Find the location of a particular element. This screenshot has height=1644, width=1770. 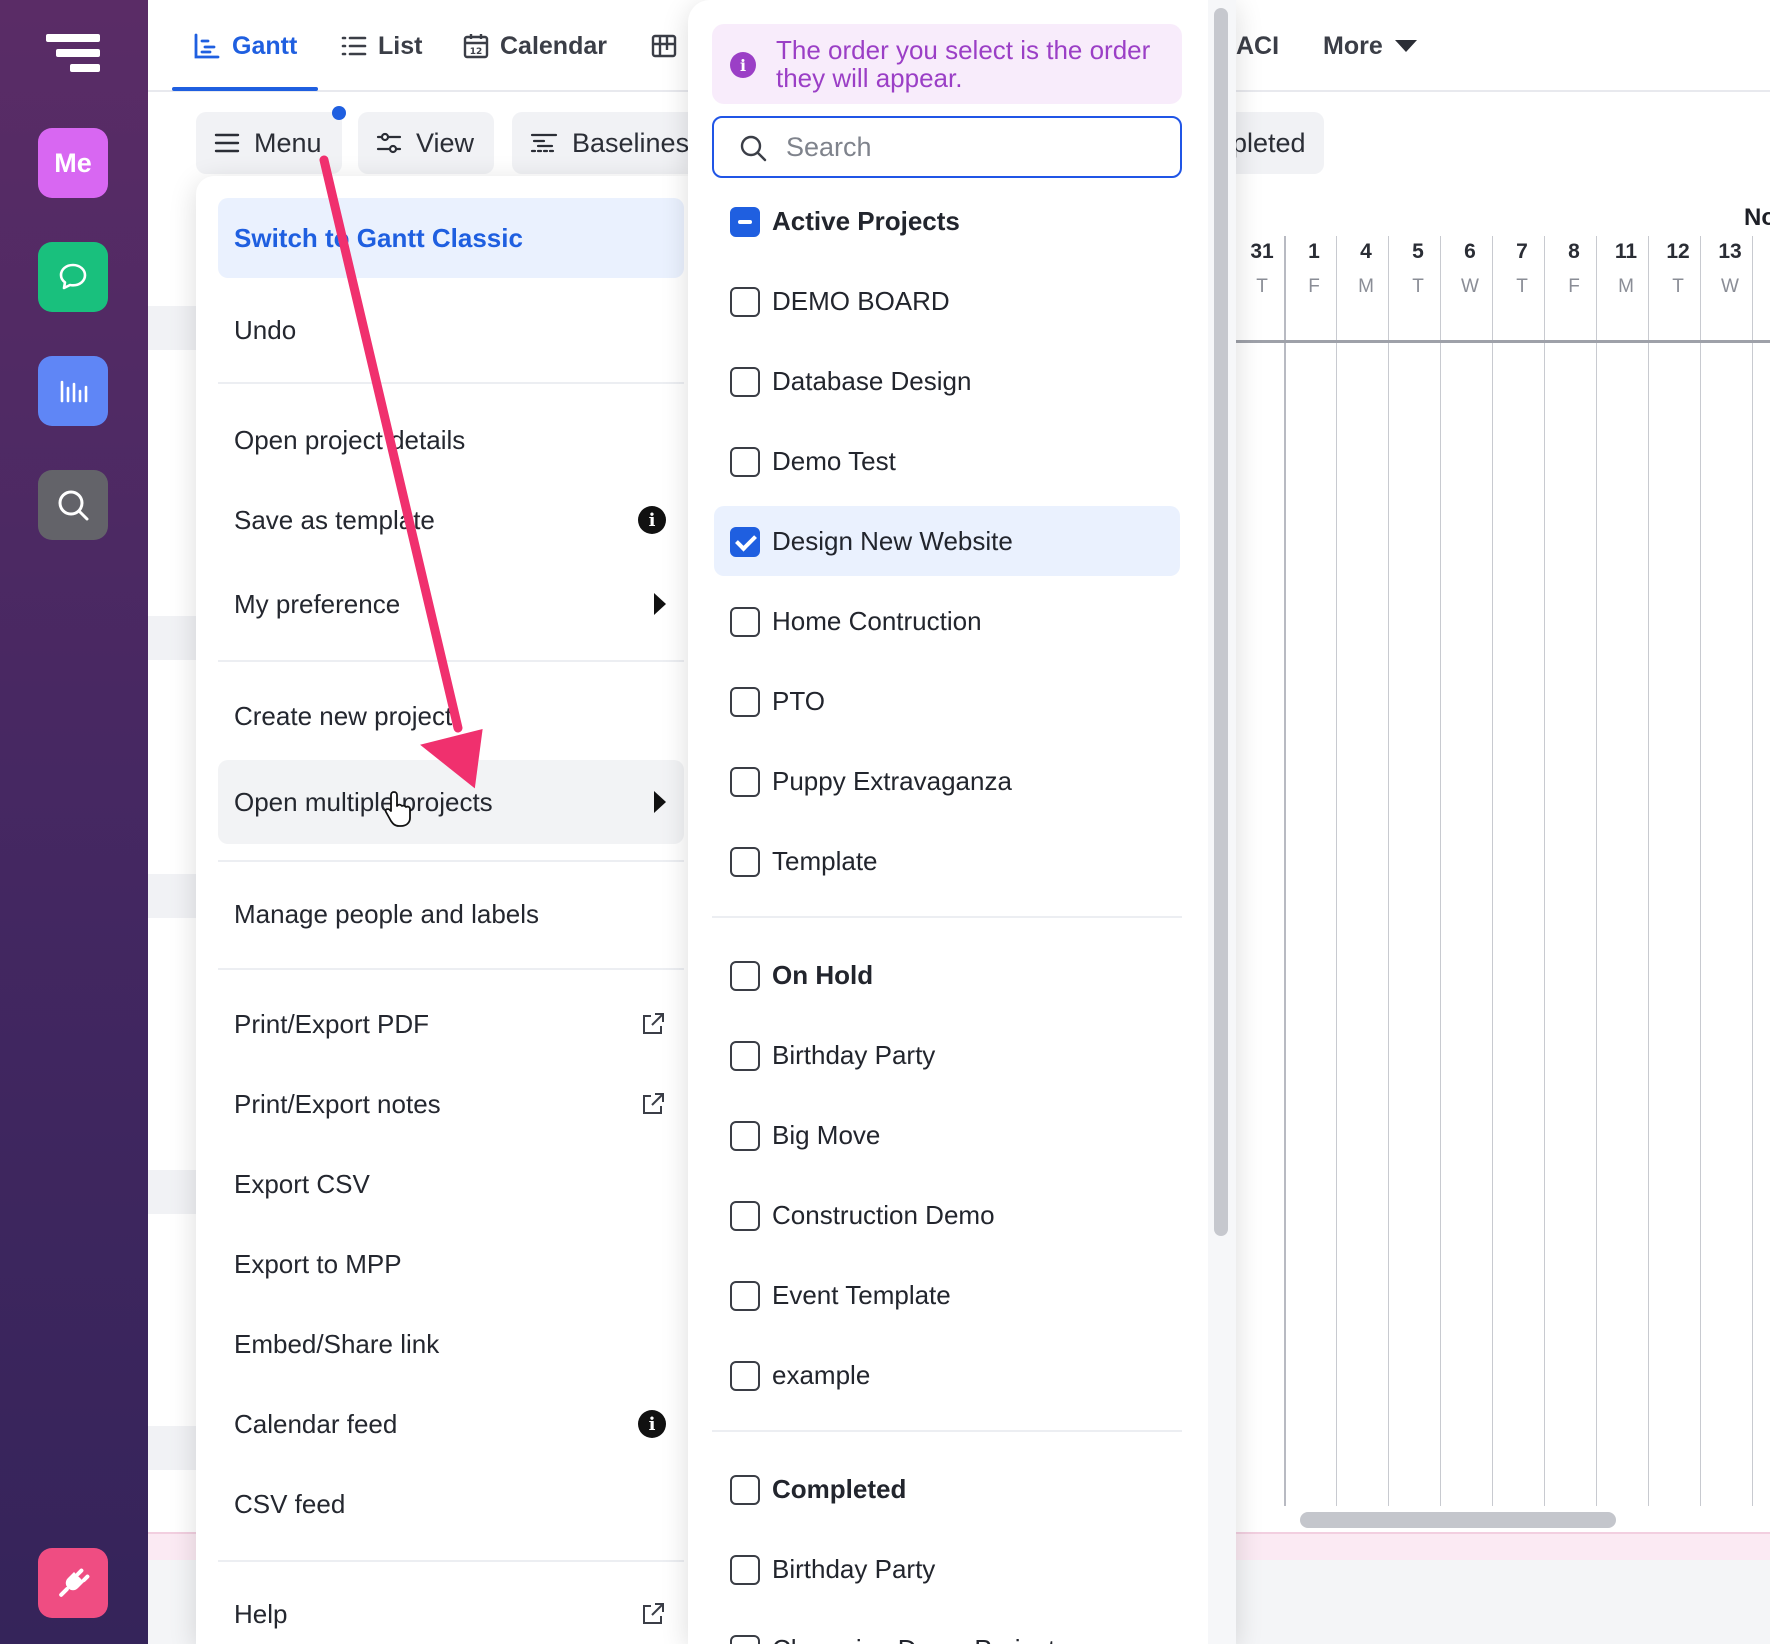

project-list-item: PTO is located at coordinates (947, 701).